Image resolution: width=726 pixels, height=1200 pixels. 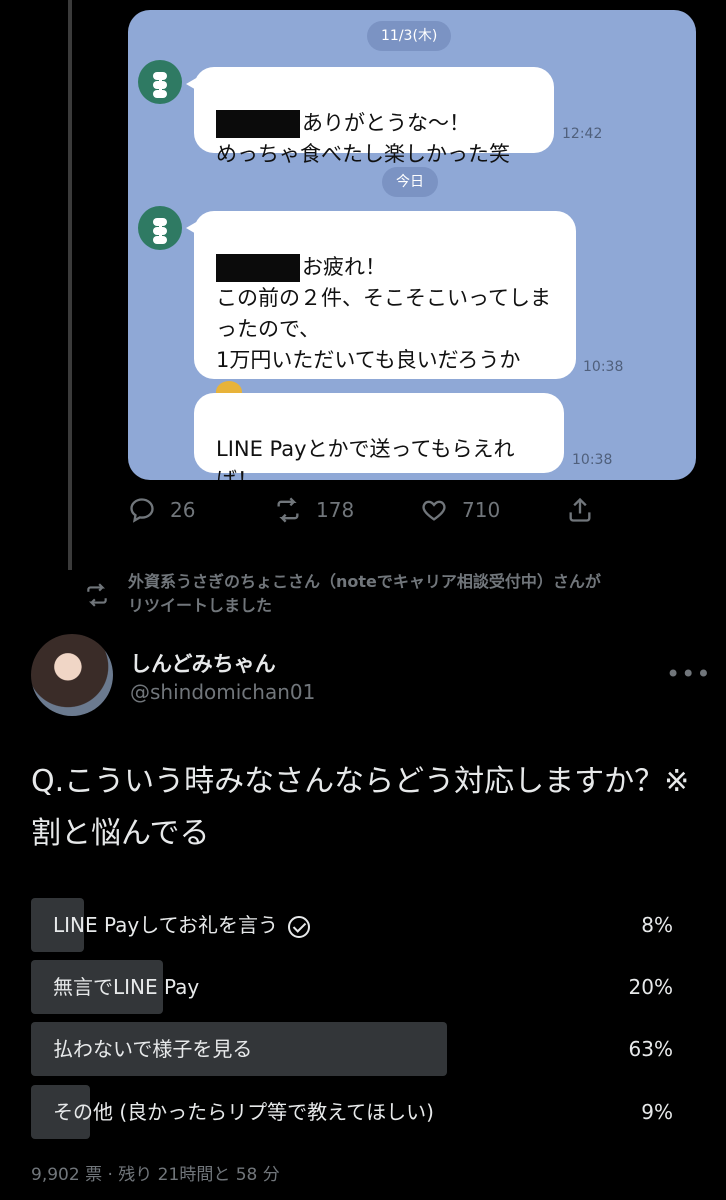 I want to click on poll-option: 払わないで様子を見る 63%, so click(x=361, y=1049).